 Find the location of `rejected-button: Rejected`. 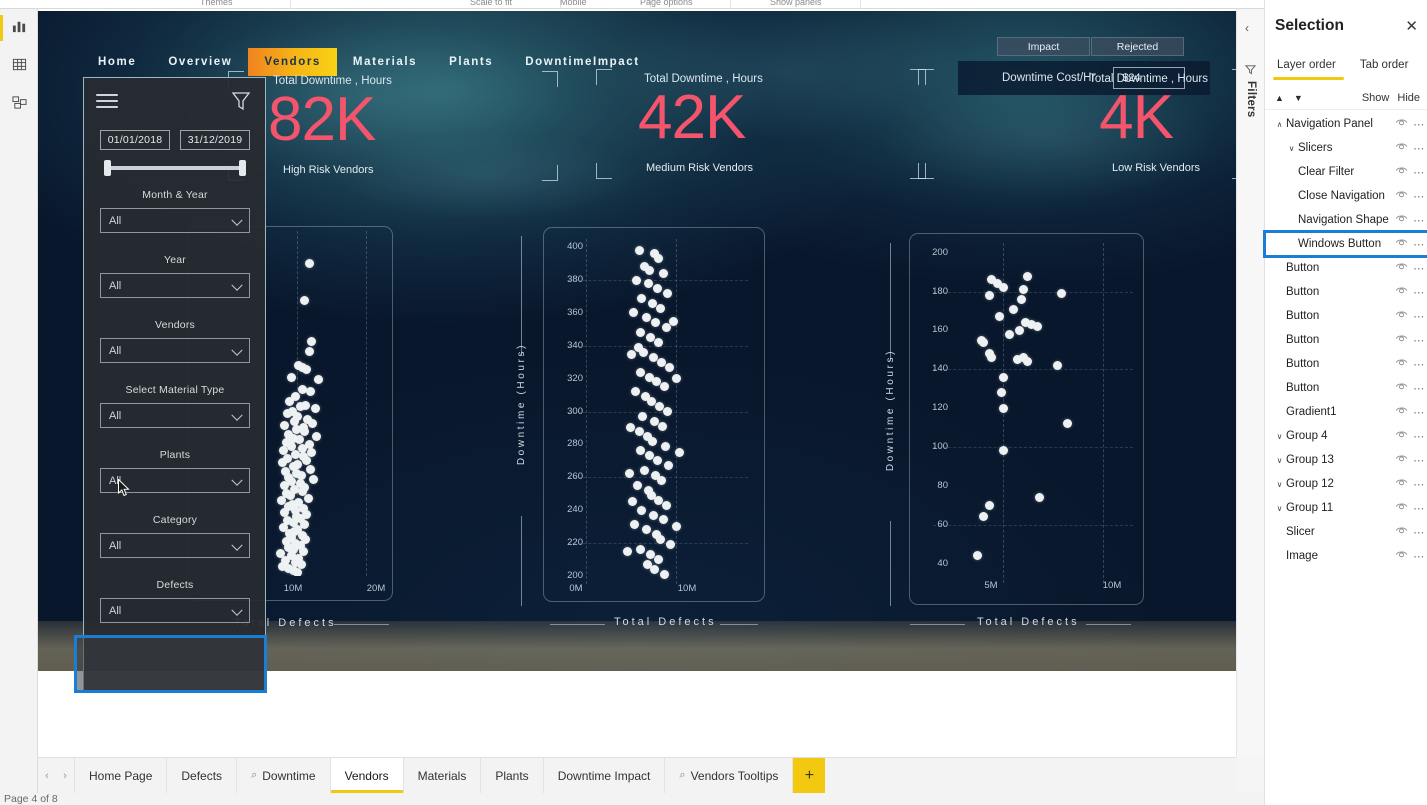

rejected-button: Rejected is located at coordinates (1137, 46).